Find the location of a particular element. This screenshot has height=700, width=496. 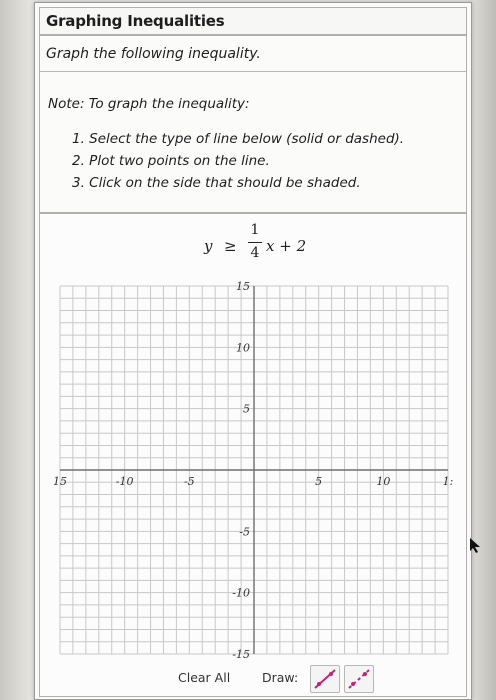

dashed-line-icon is located at coordinates (359, 679).